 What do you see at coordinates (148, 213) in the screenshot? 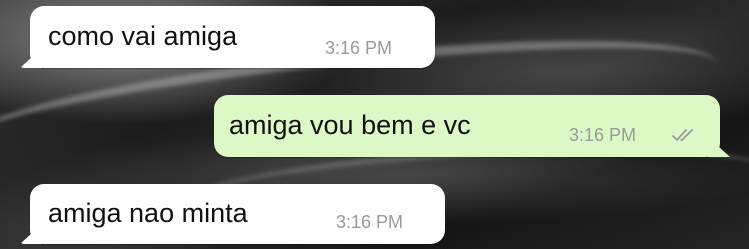
I see `message-text: amiga nao minta` at bounding box center [148, 213].